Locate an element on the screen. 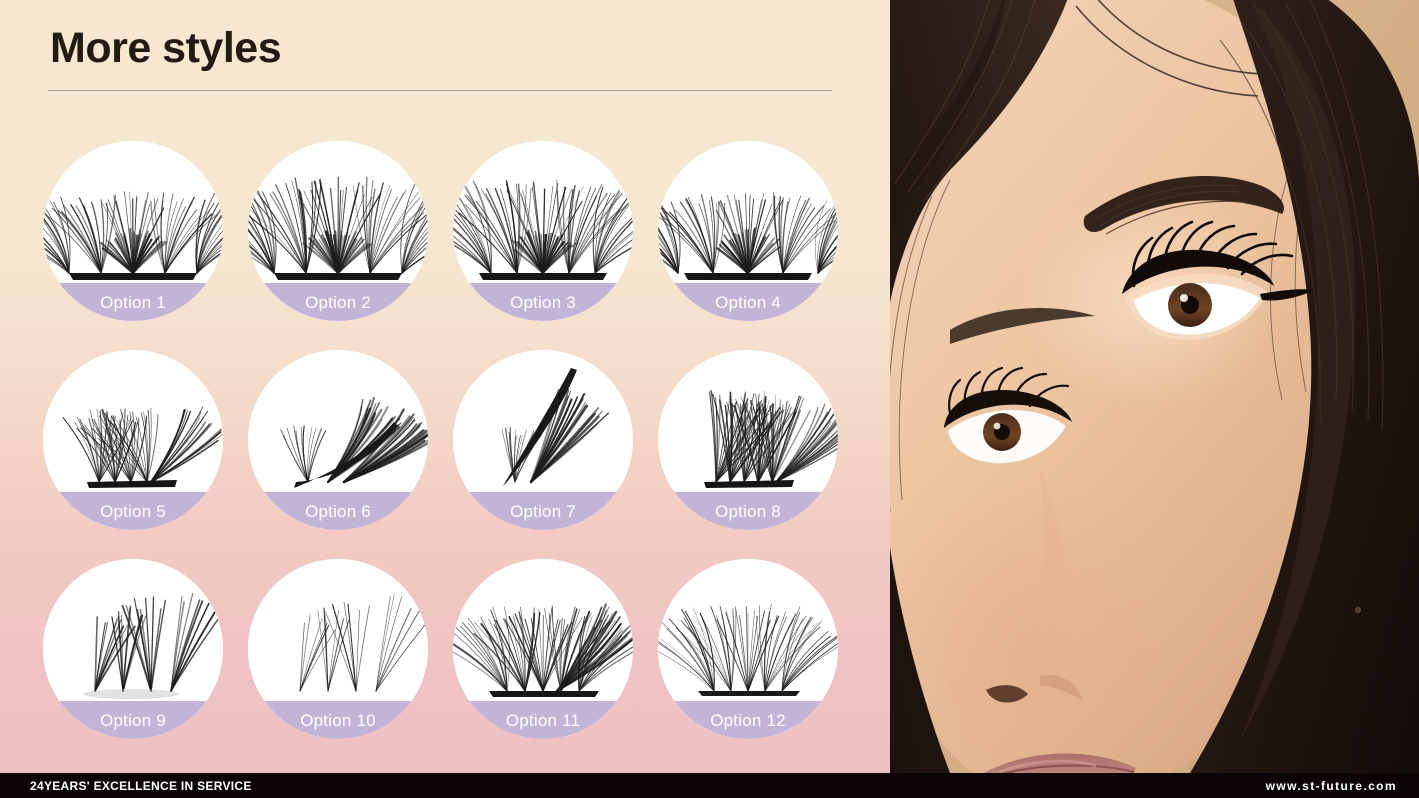 This screenshot has height=798, width=1419. option-card-6: Option 6 is located at coordinates (338, 440).